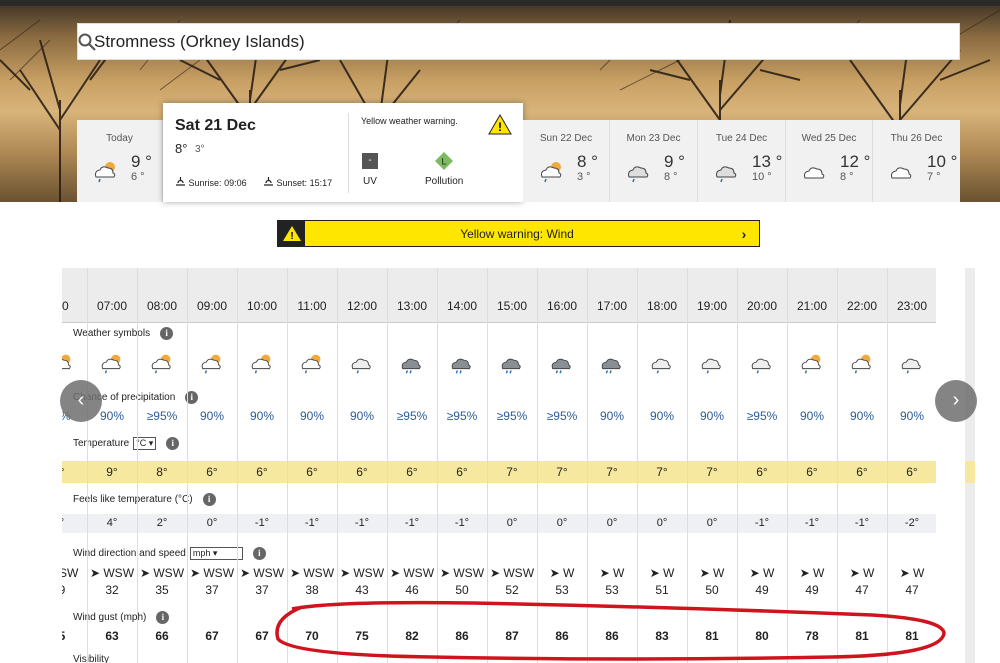 The image size is (1000, 663). I want to click on sunrise-icon, so click(180, 181).